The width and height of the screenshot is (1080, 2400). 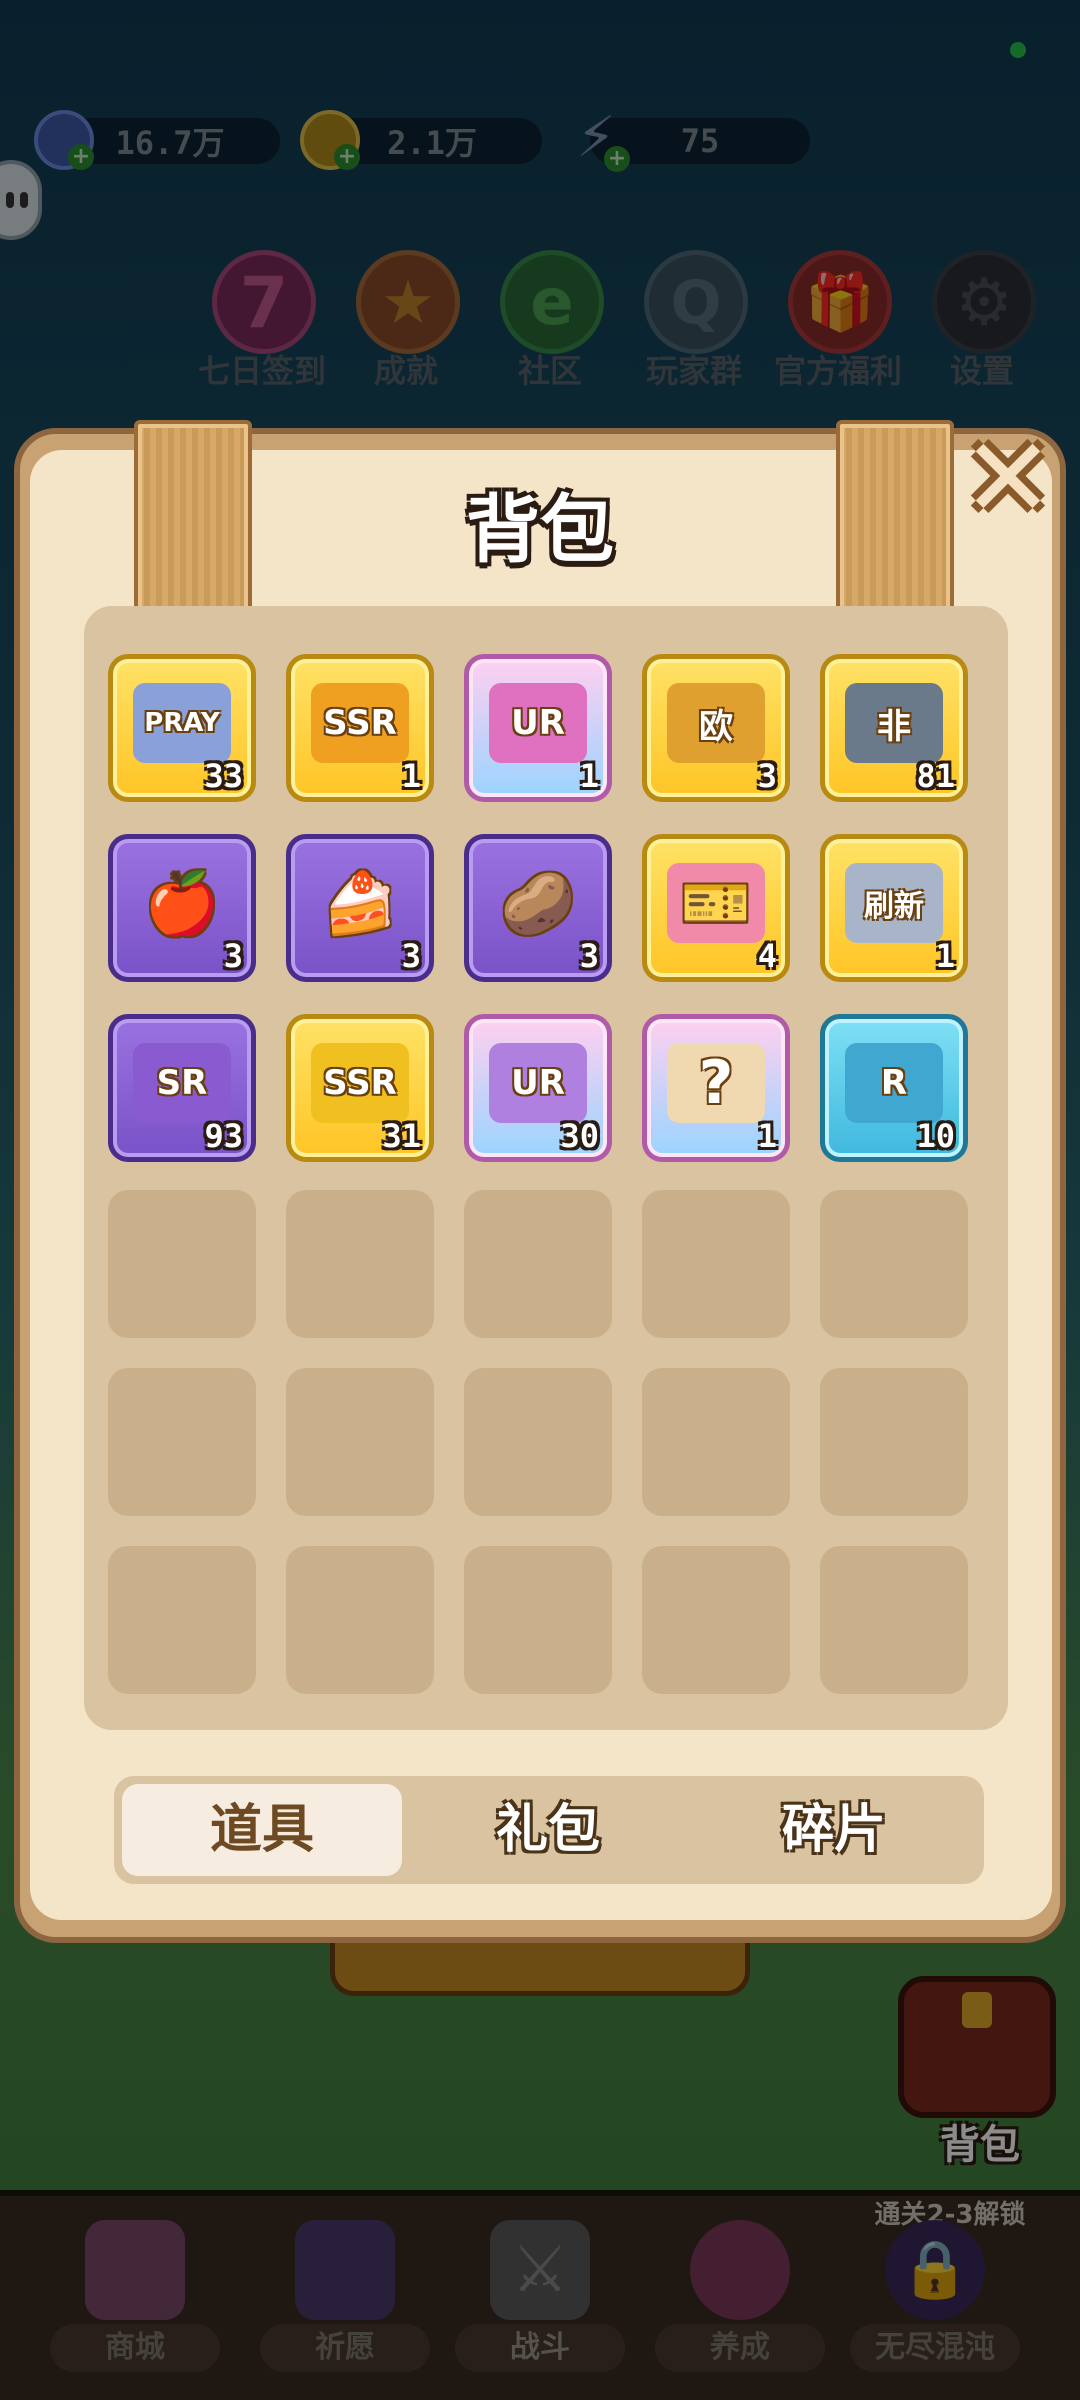 I want to click on mystery-bag-icon: ?, so click(x=716, y=1083).